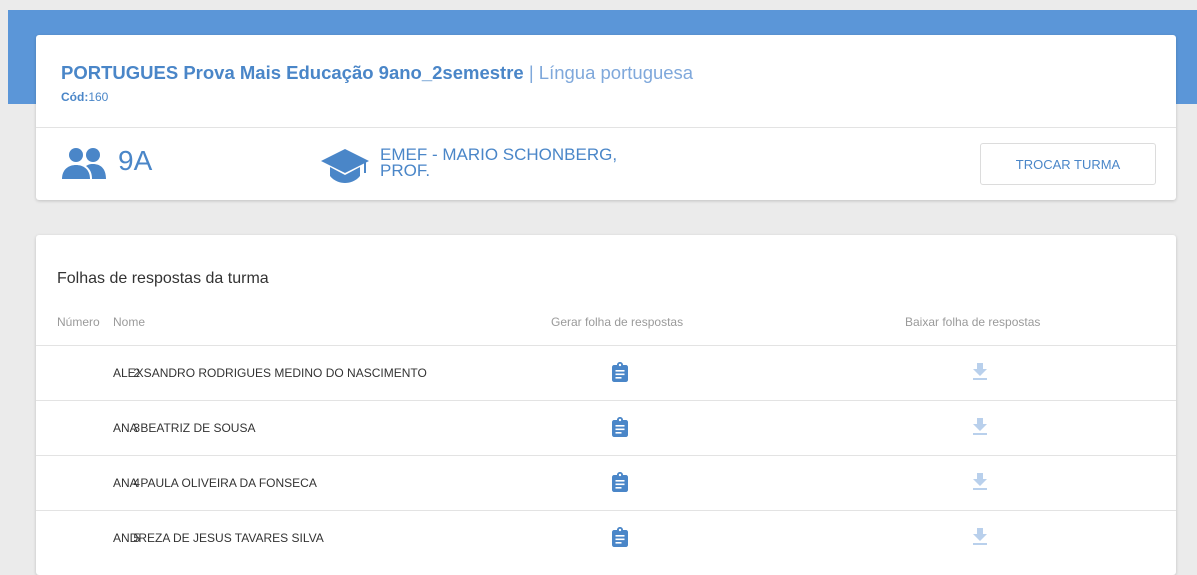 The height and width of the screenshot is (575, 1197). What do you see at coordinates (345, 166) in the screenshot?
I see `graduation-cap-icon` at bounding box center [345, 166].